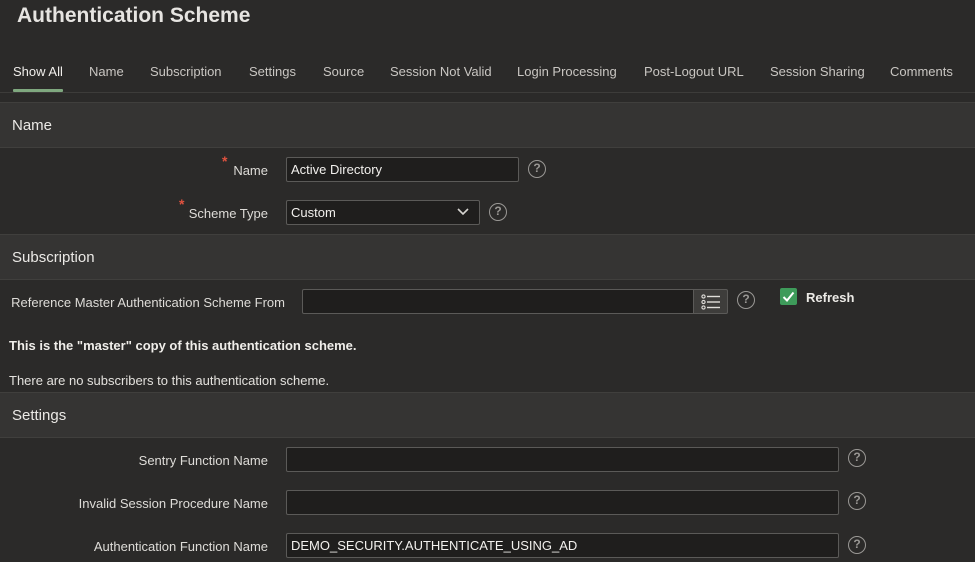 The width and height of the screenshot is (975, 562). I want to click on tab-login-processing: Login Processing, so click(567, 77).